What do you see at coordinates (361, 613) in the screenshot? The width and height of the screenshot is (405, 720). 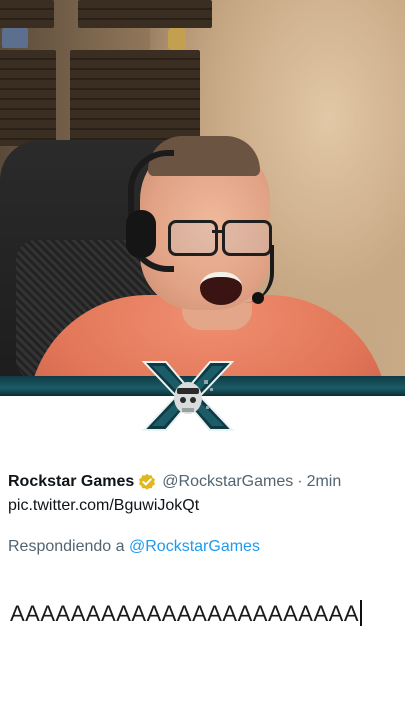 I see `text-cursor` at bounding box center [361, 613].